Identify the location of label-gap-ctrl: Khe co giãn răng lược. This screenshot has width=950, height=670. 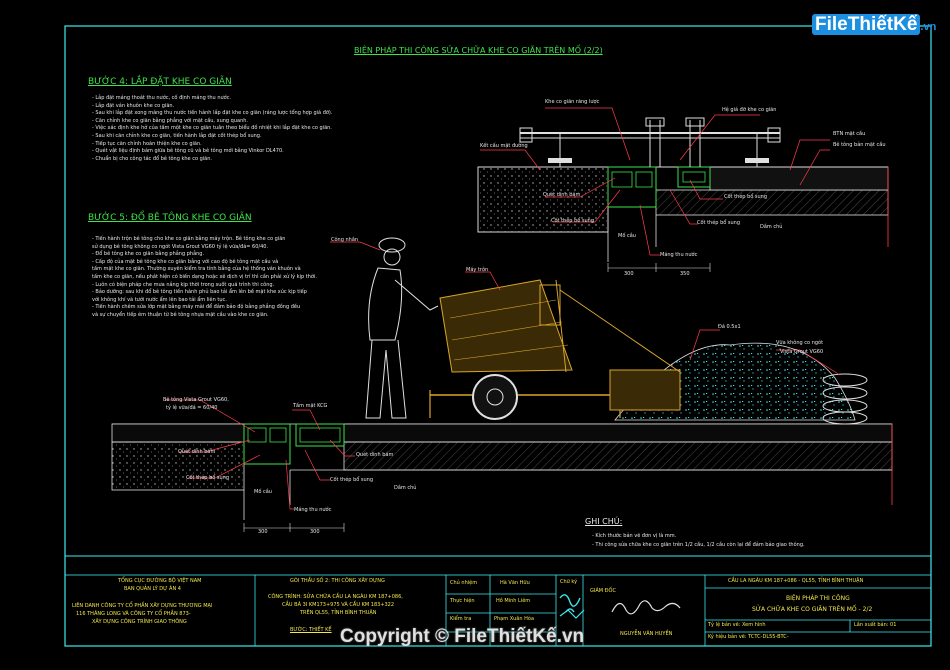
(572, 102).